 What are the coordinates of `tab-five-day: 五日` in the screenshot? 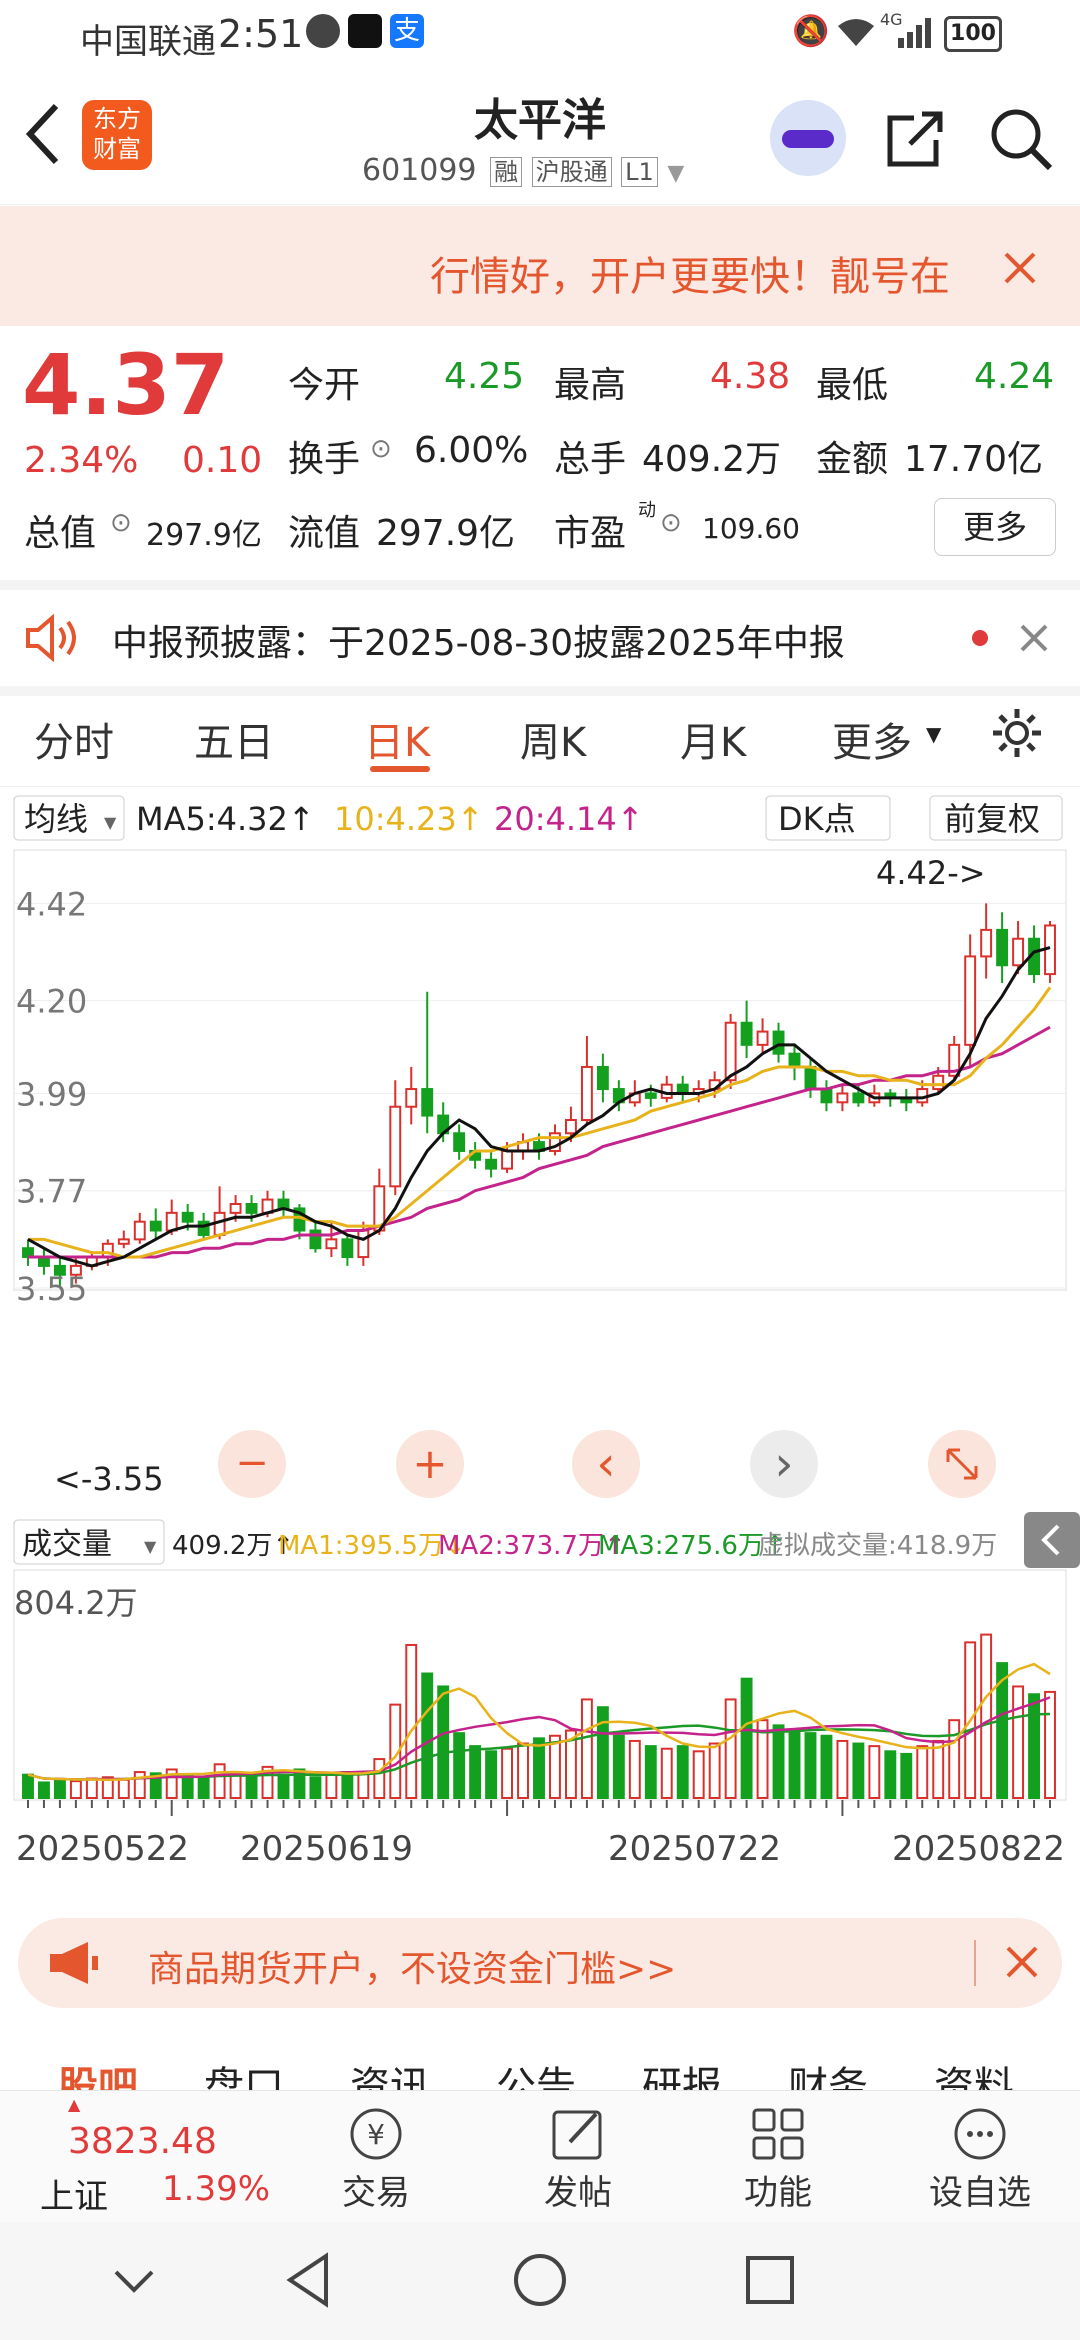 It's located at (234, 739).